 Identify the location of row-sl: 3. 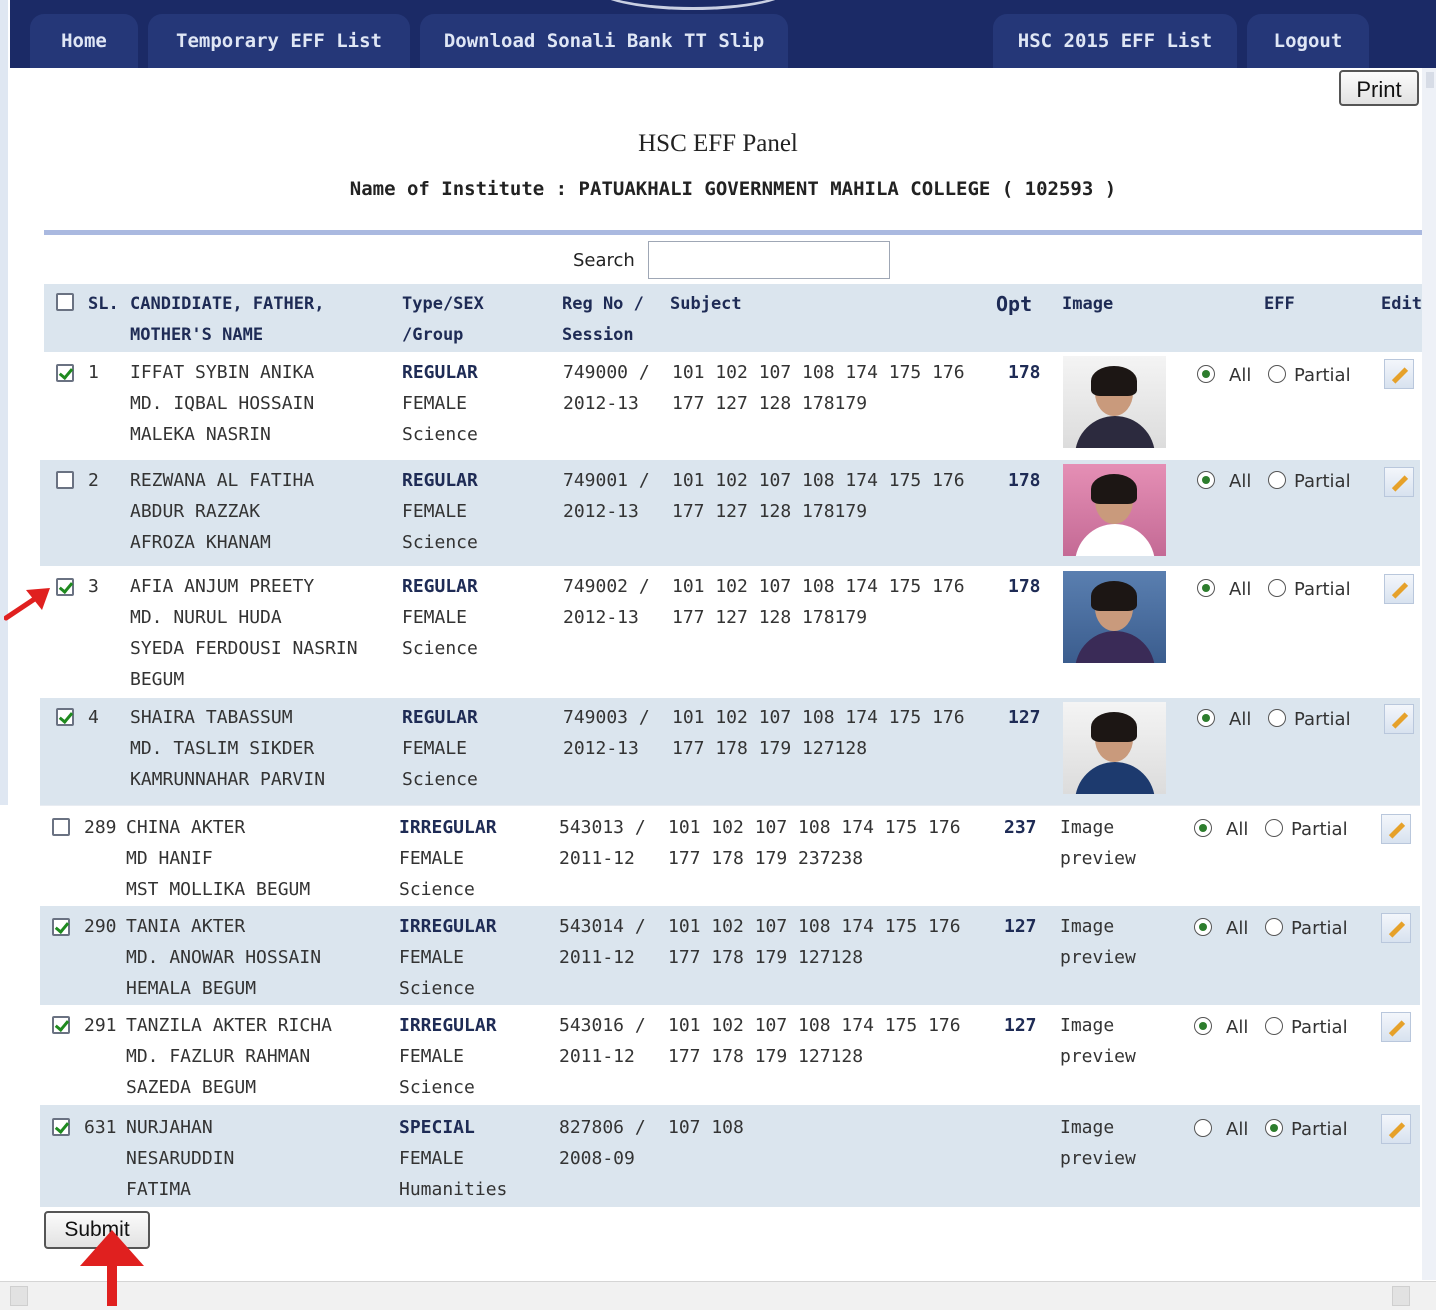
(93, 586).